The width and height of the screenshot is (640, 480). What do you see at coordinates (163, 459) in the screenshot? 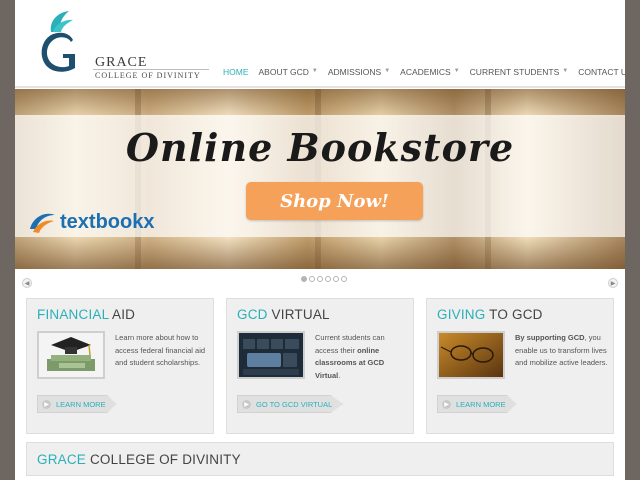
I see `footer-title-rest: COLLEGE OF DIVINITY` at bounding box center [163, 459].